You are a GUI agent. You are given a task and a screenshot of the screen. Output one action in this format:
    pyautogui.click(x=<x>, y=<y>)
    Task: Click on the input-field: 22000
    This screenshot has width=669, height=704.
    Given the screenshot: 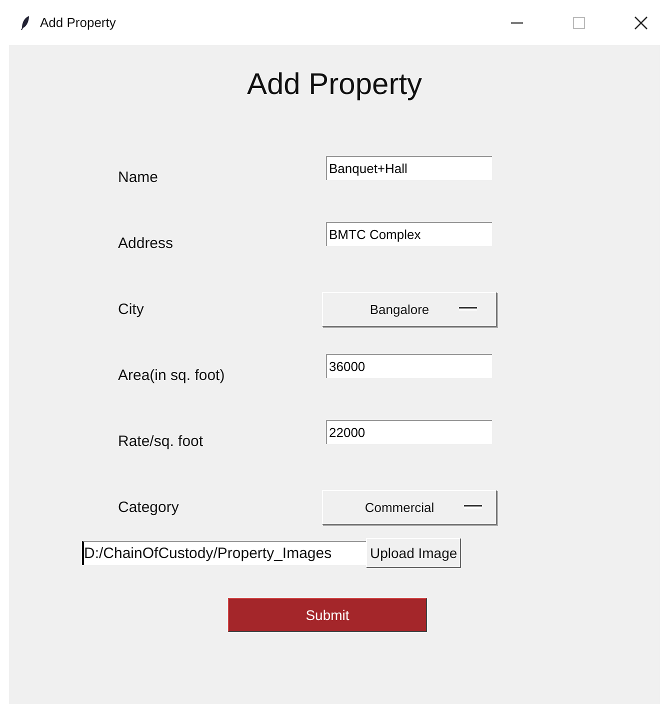 What is the action you would take?
    pyautogui.click(x=409, y=432)
    